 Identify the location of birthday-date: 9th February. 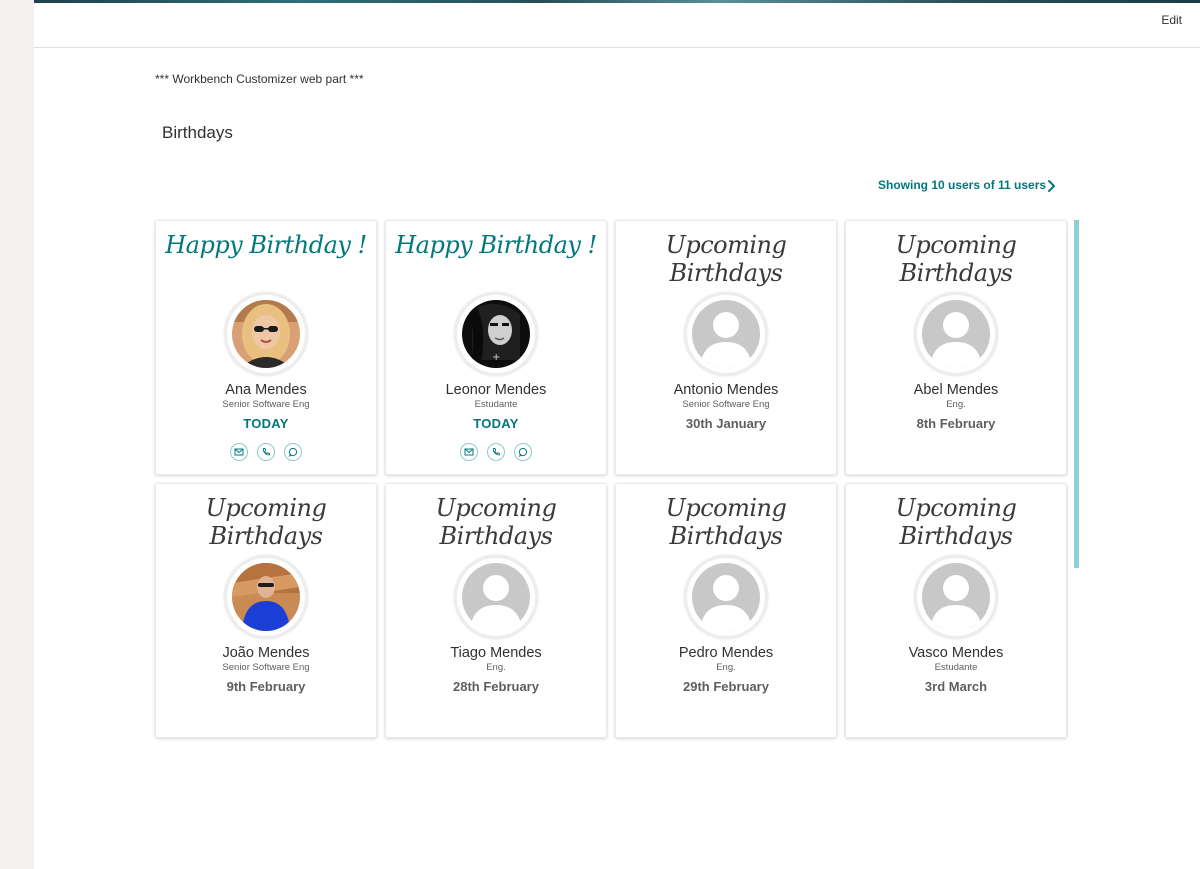
(266, 686).